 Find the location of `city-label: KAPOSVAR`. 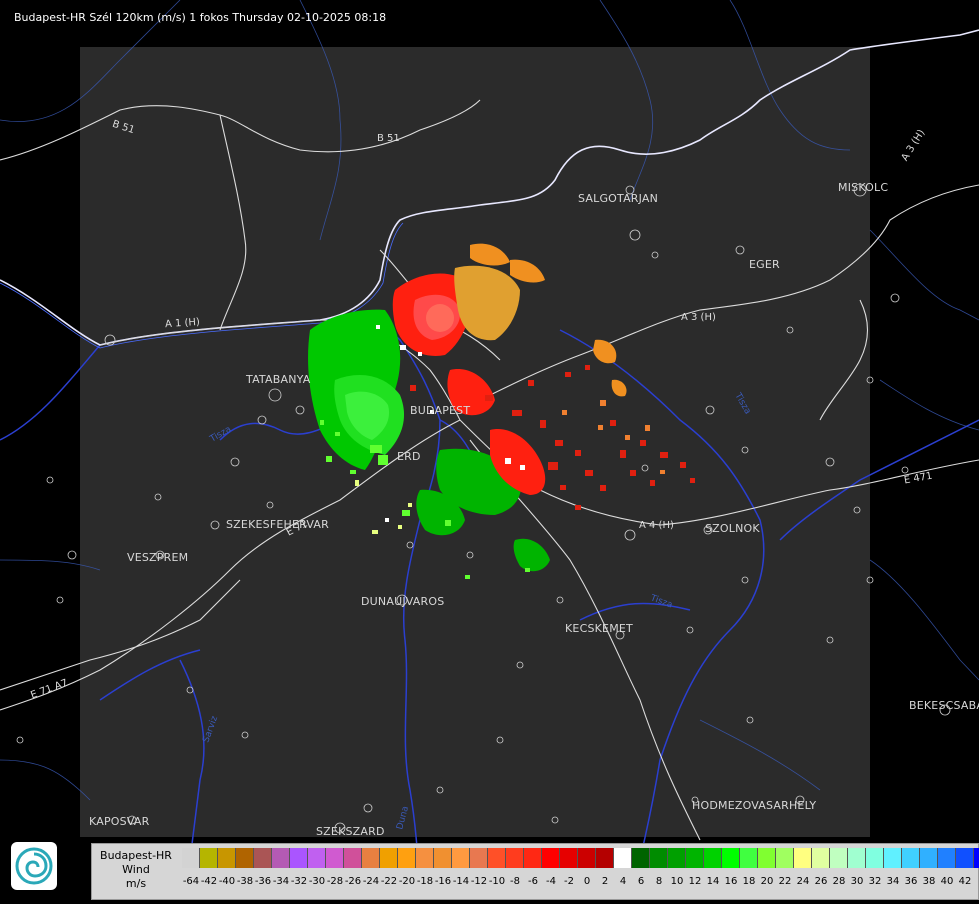

city-label: KAPOSVAR is located at coordinates (119, 821).